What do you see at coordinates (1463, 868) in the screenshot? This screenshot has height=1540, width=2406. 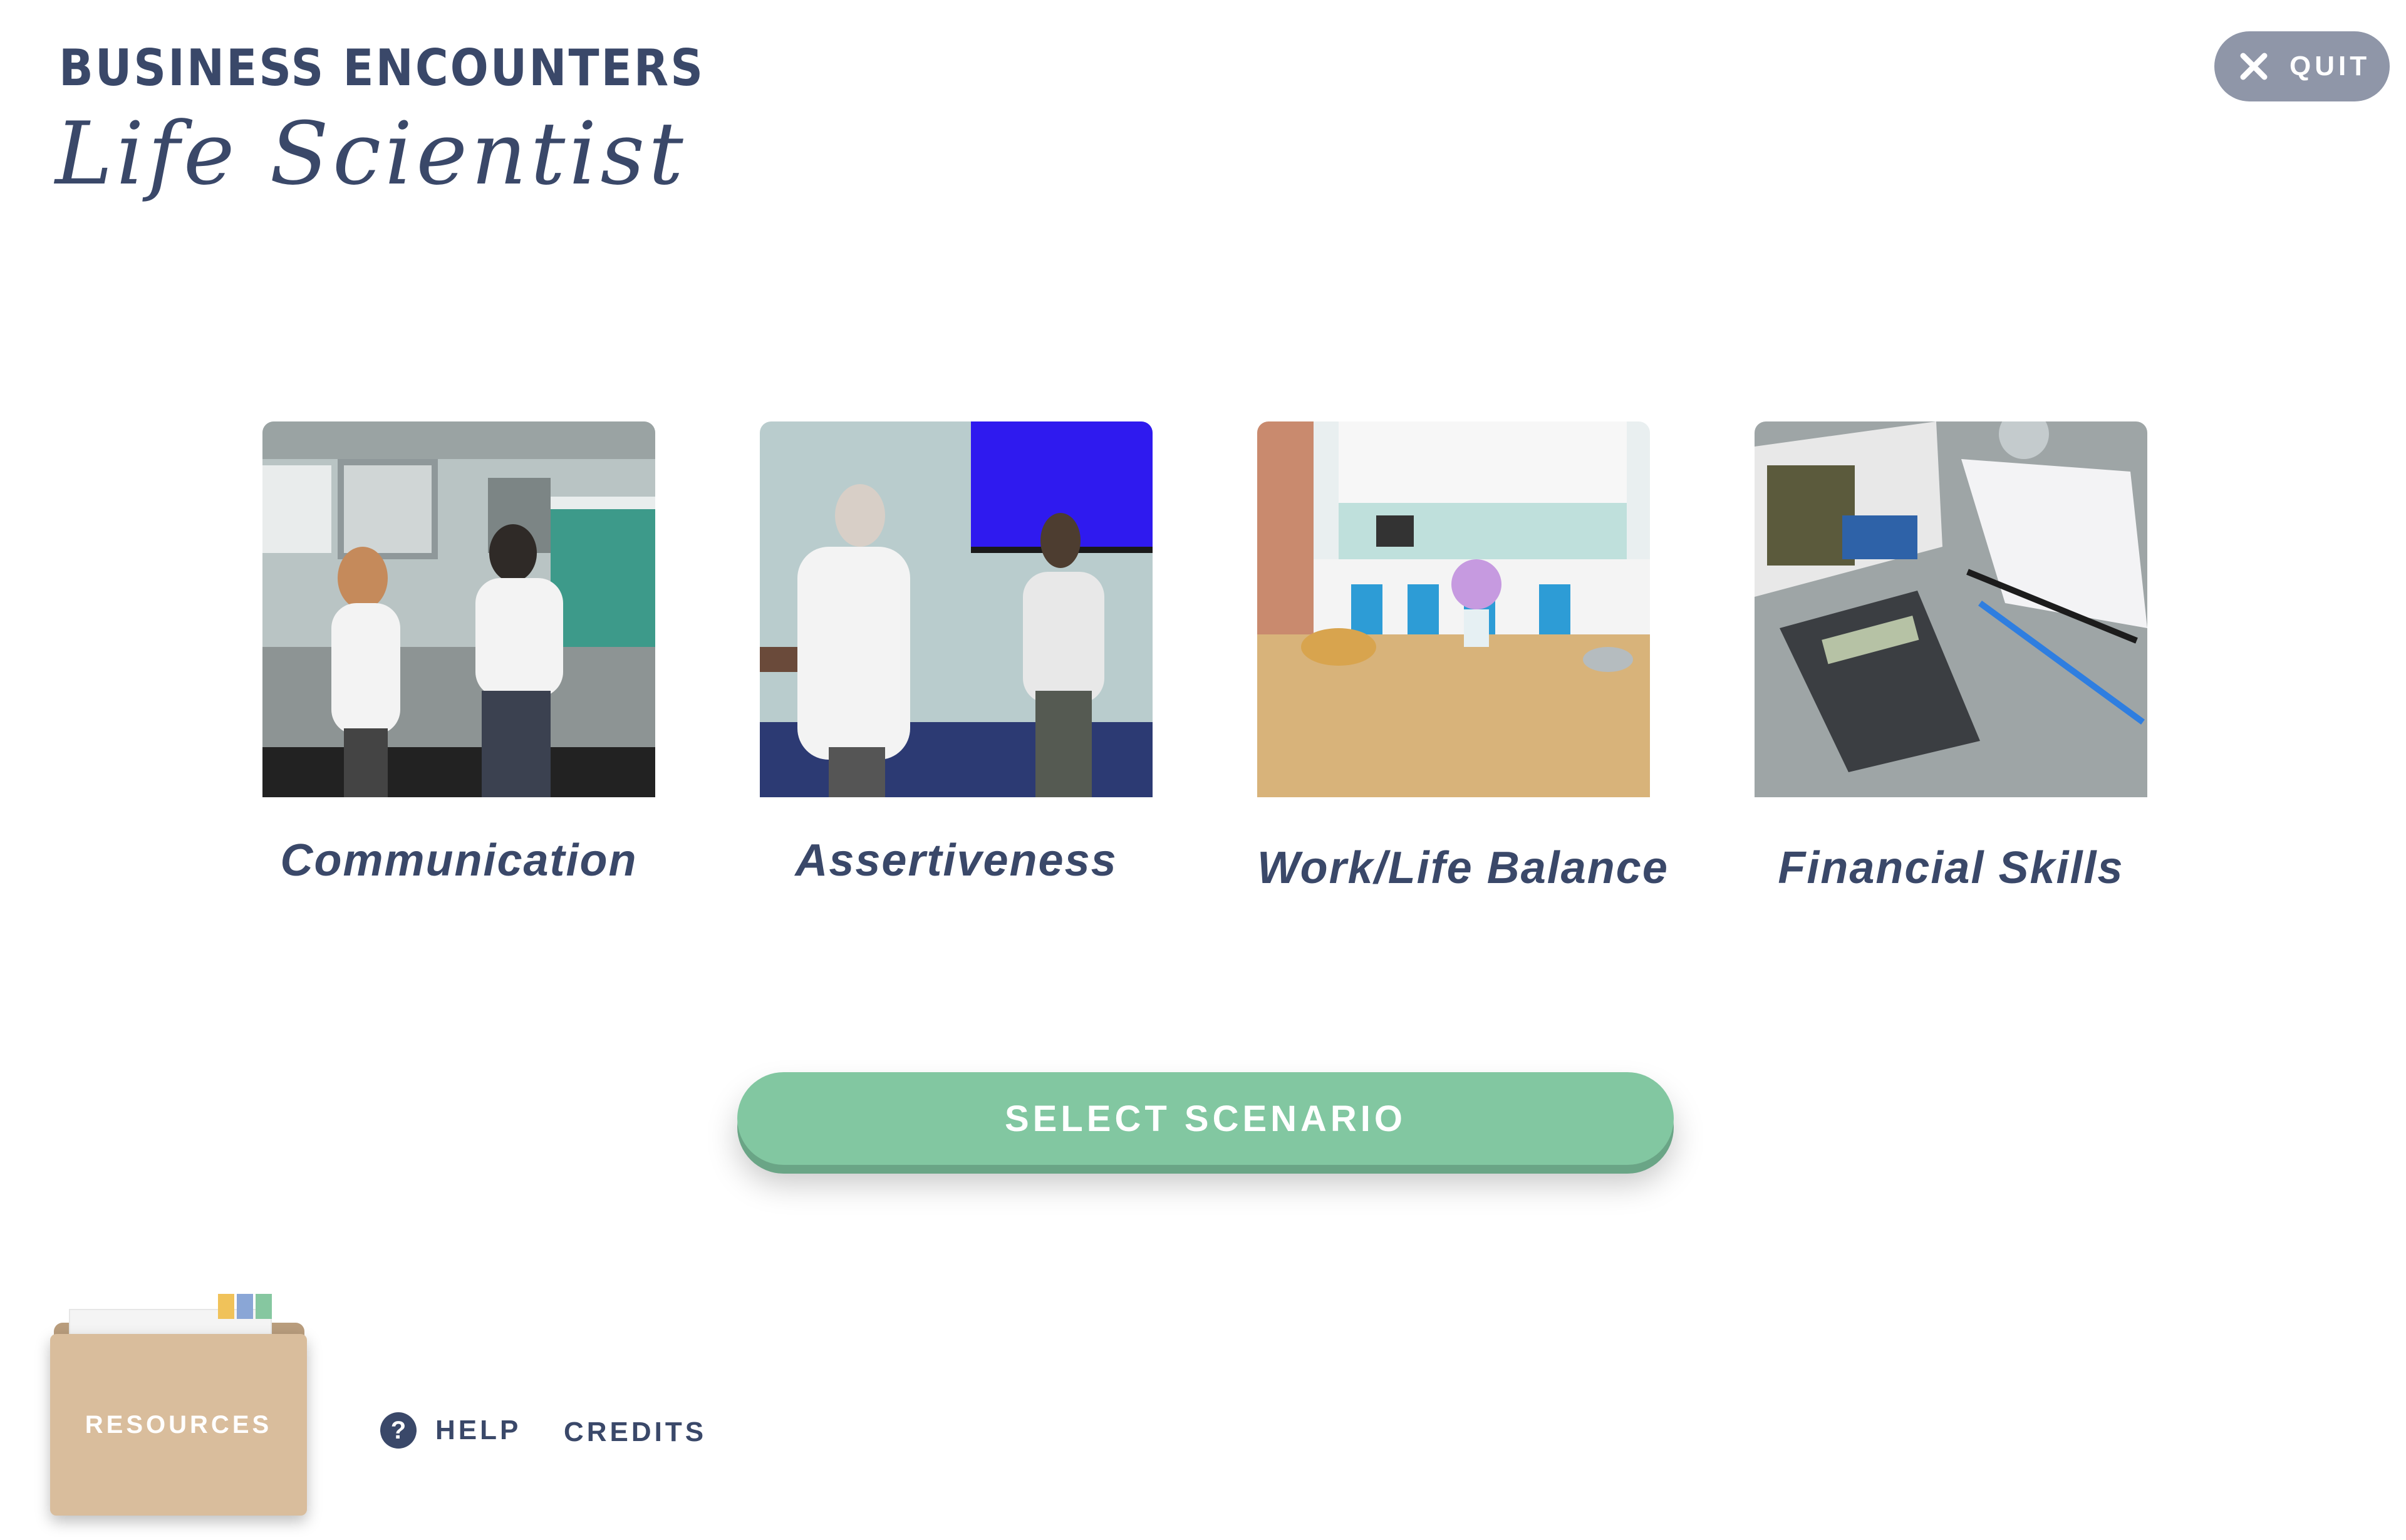 I see `scenario-label-work-life-balance: Work/Life Balance` at bounding box center [1463, 868].